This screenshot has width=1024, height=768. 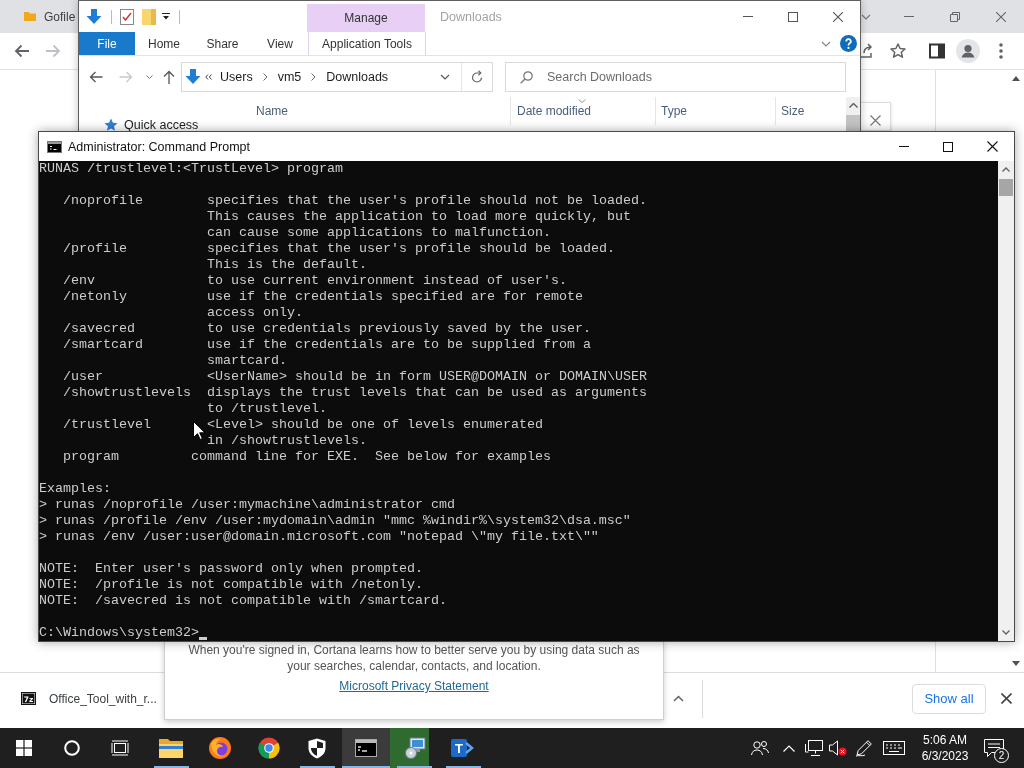 I want to click on people-icon, so click(x=760, y=748).